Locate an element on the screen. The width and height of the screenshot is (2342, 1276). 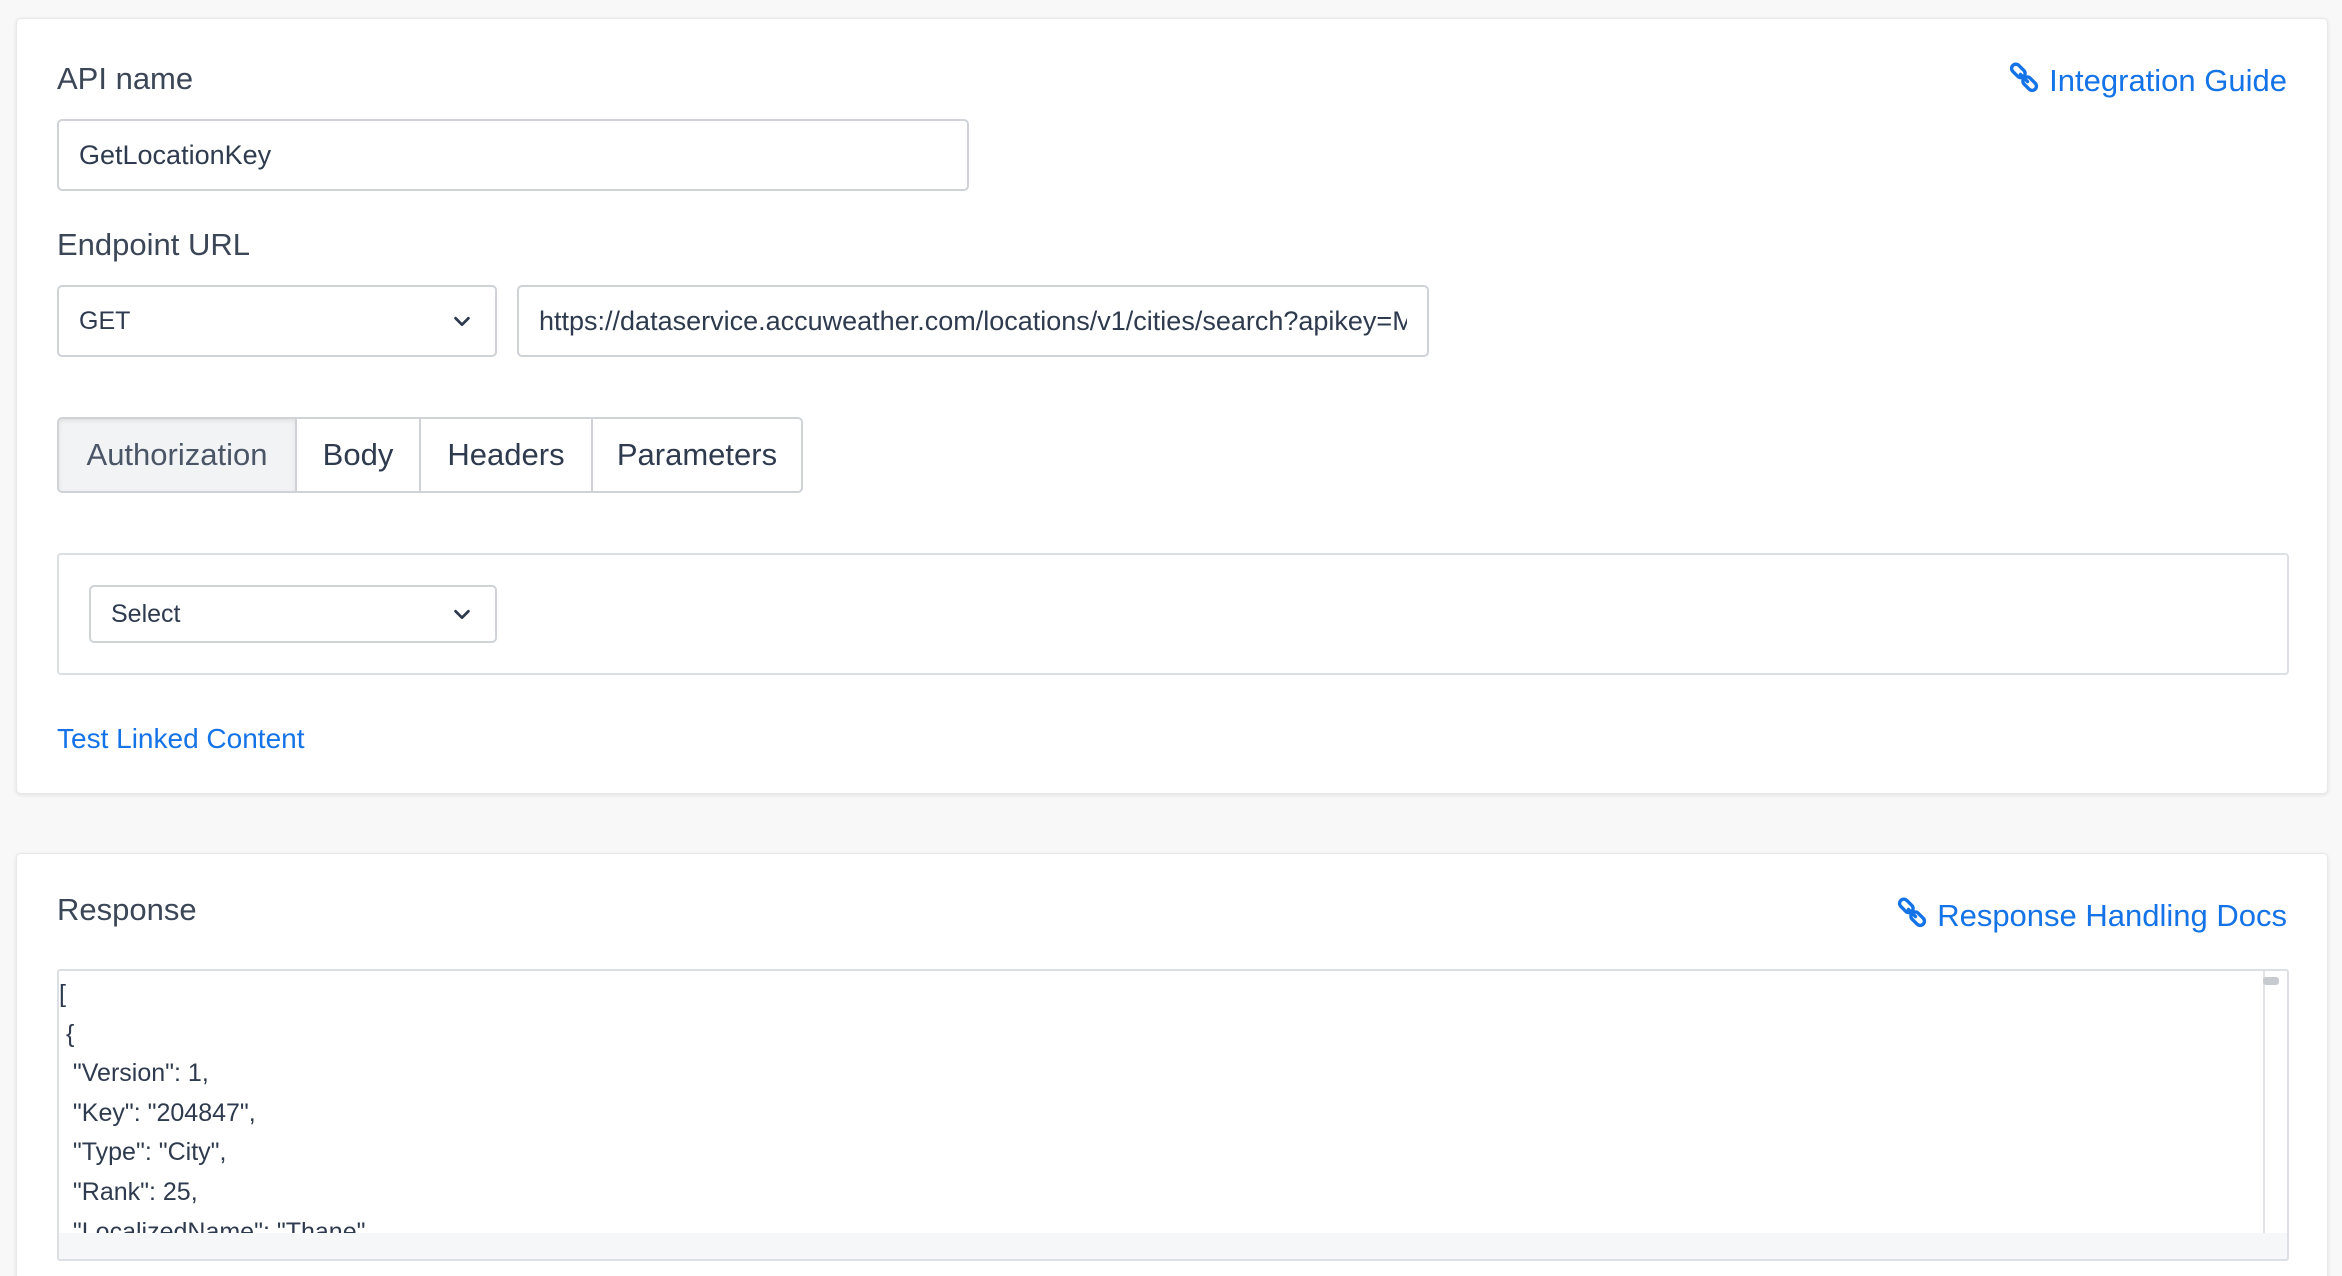
http-method-value: GET is located at coordinates (105, 320).